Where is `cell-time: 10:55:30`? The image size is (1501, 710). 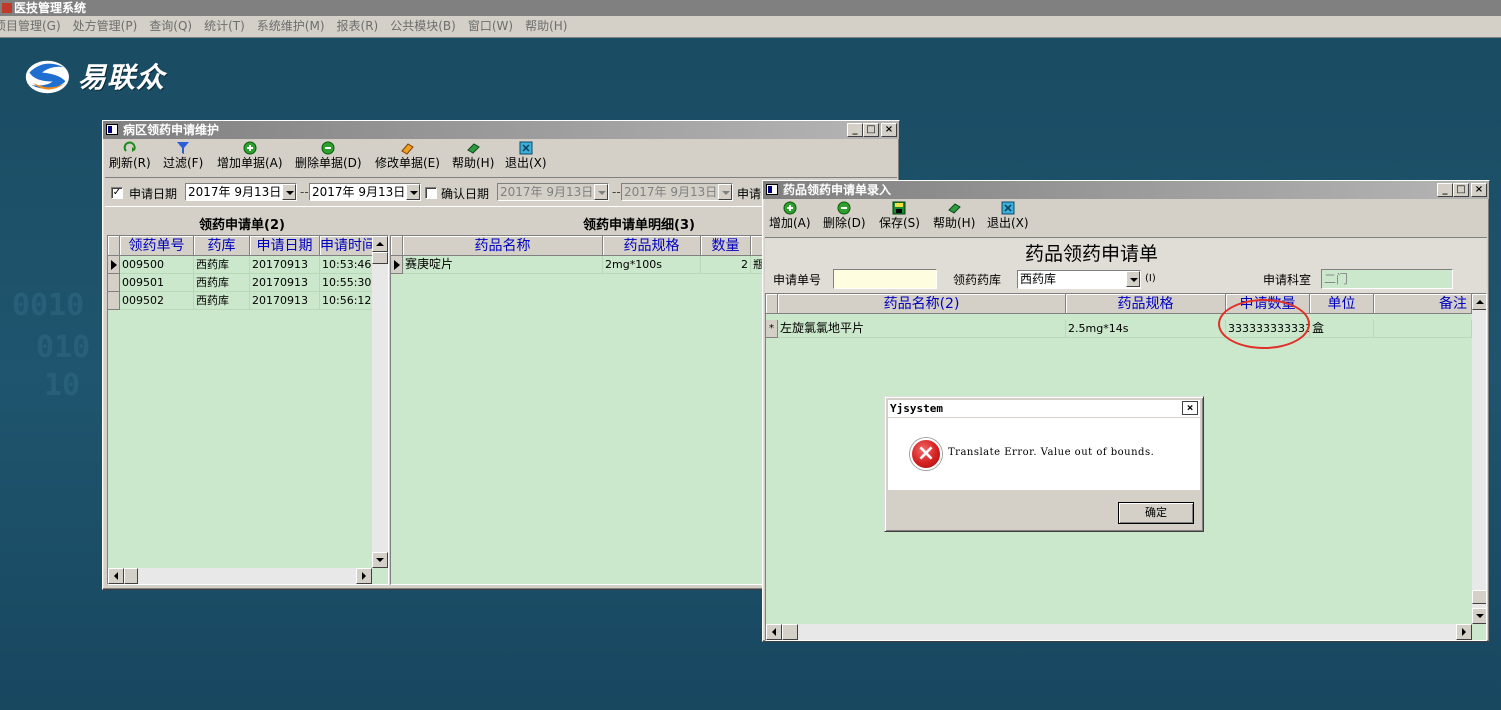 cell-time: 10:55:30 is located at coordinates (347, 283).